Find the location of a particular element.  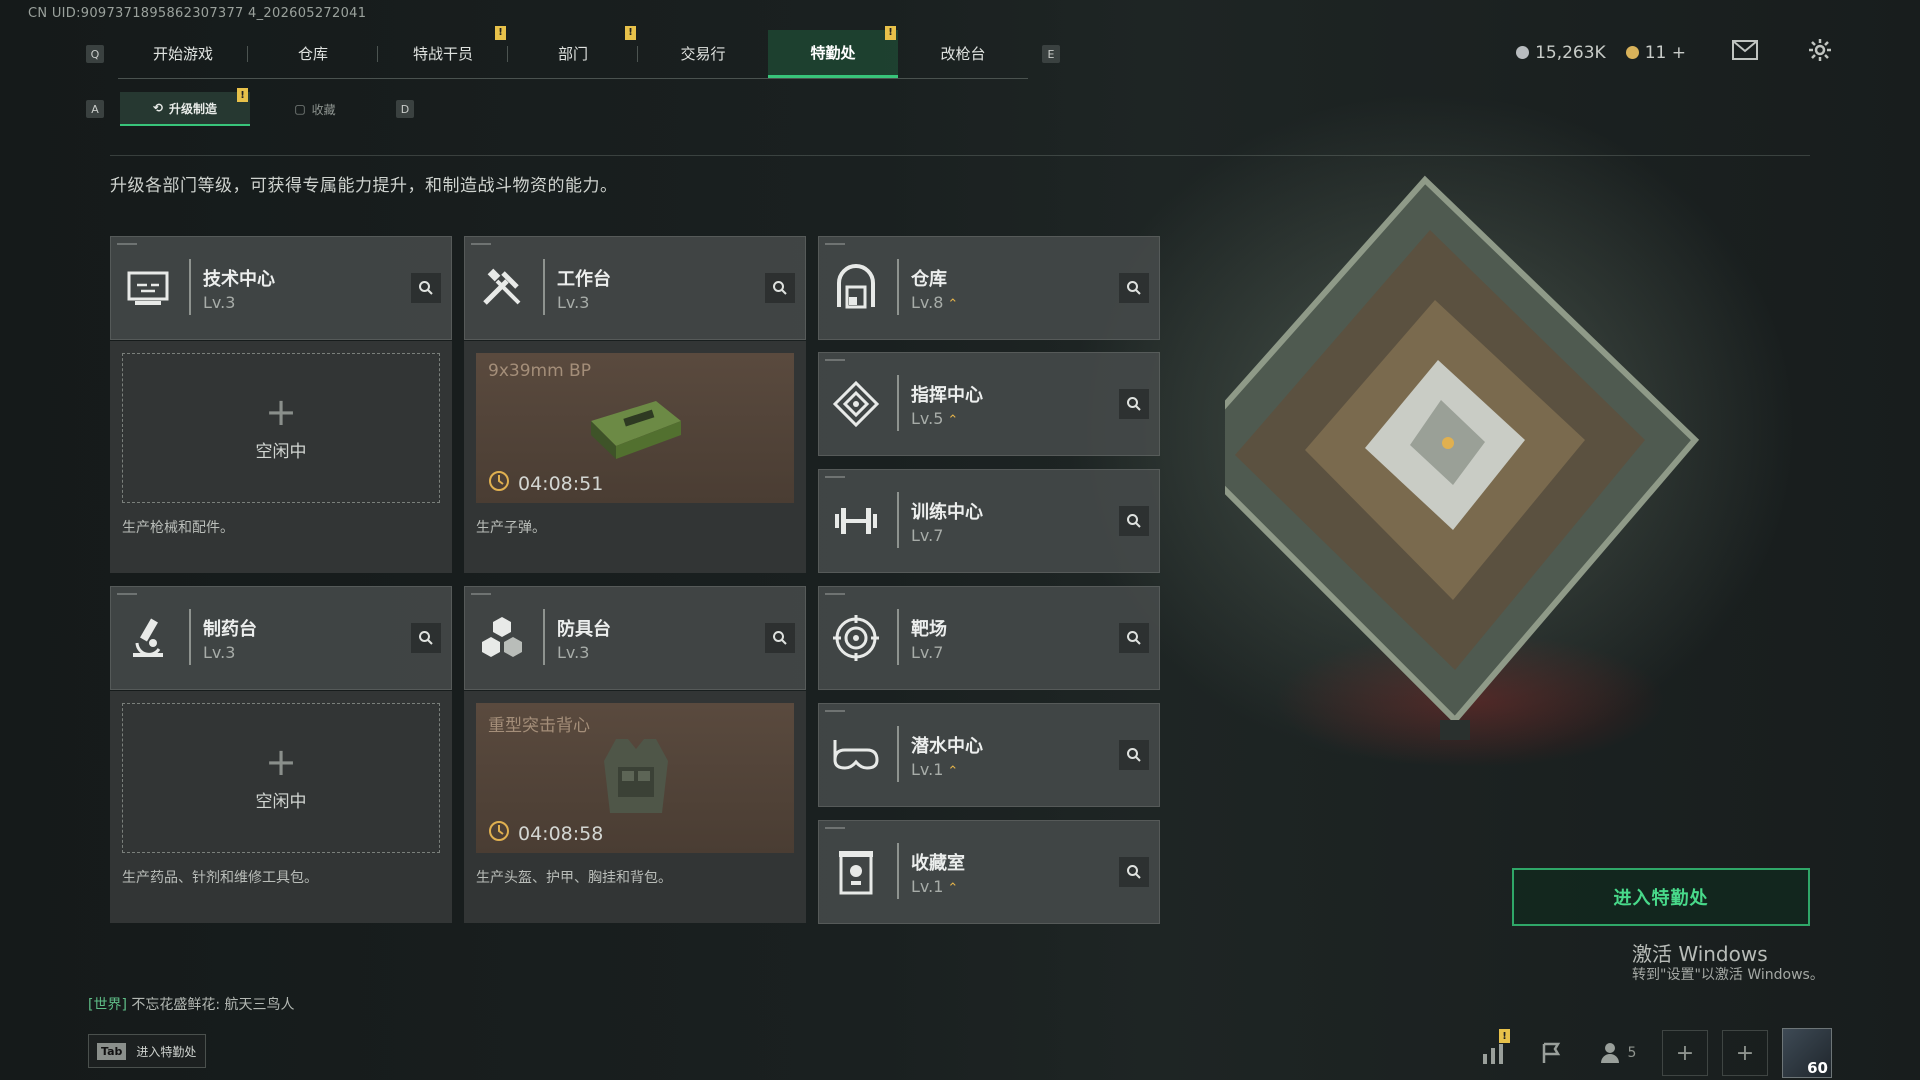

dept-name: 训练中心 is located at coordinates (947, 512).